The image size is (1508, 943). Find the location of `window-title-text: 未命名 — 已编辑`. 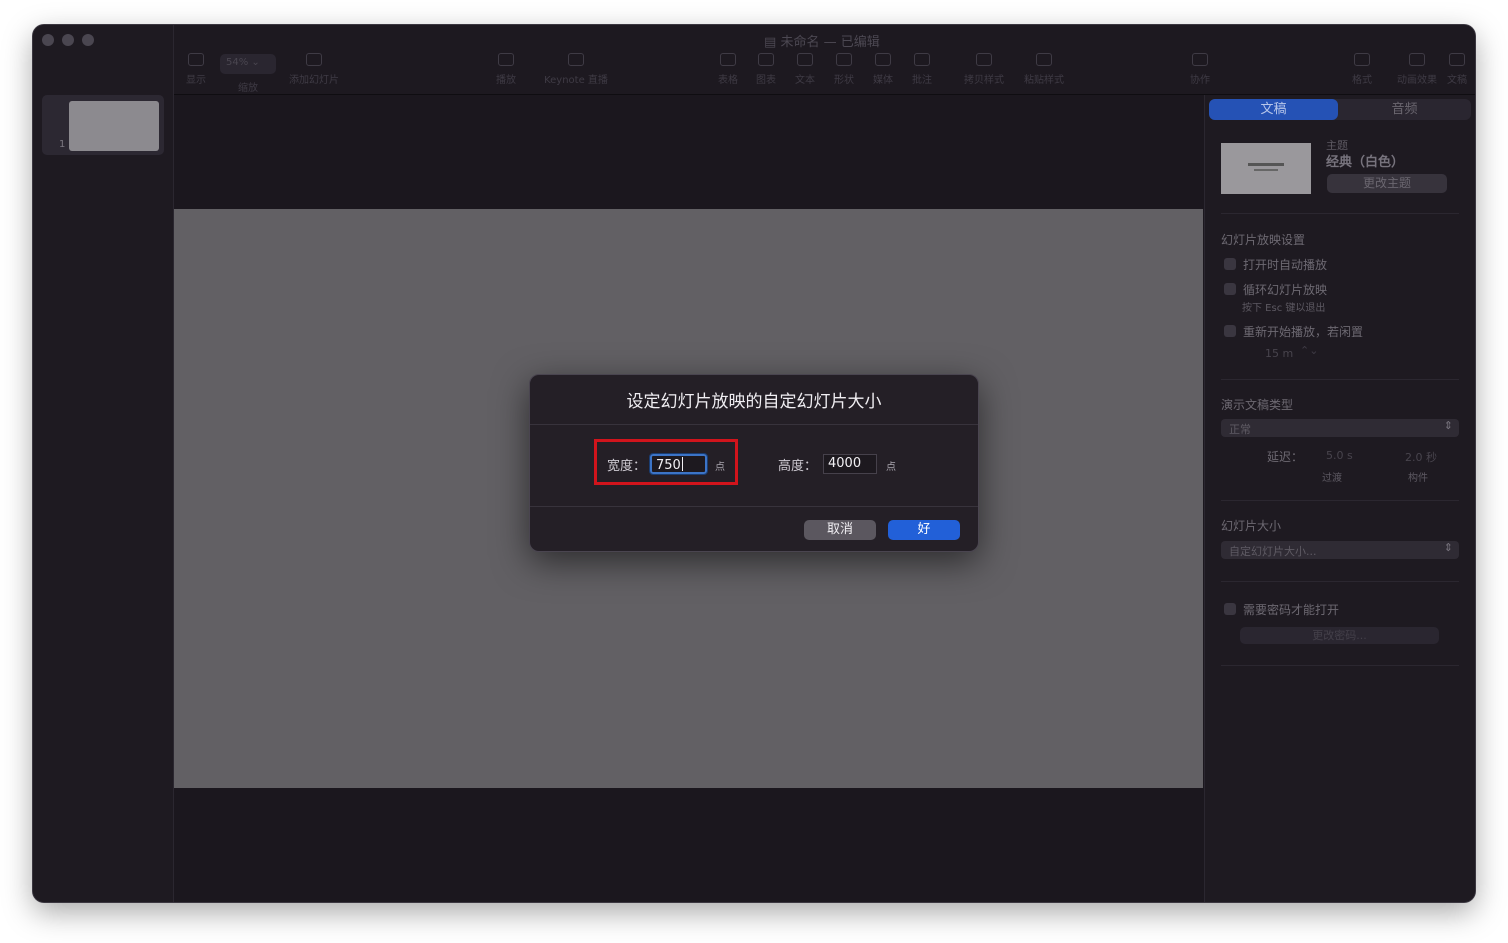

window-title-text: 未命名 — 已编辑 is located at coordinates (830, 42).